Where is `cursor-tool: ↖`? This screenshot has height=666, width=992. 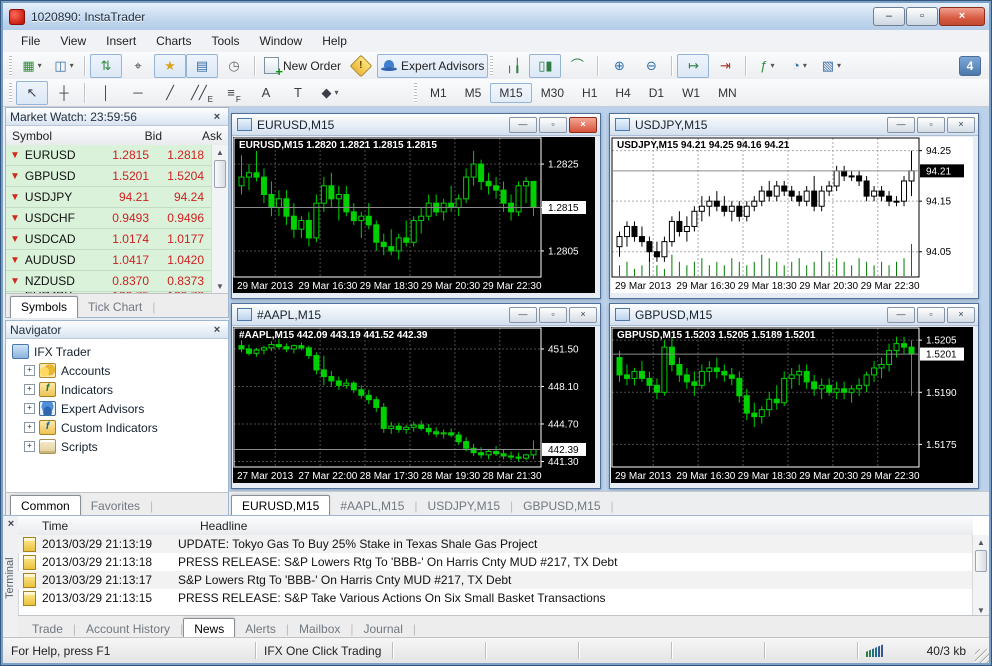 cursor-tool: ↖ is located at coordinates (32, 92).